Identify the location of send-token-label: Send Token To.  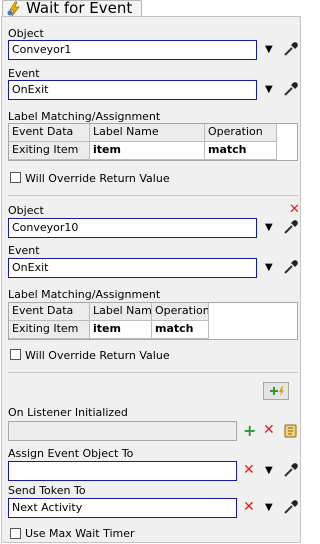
(47, 490).